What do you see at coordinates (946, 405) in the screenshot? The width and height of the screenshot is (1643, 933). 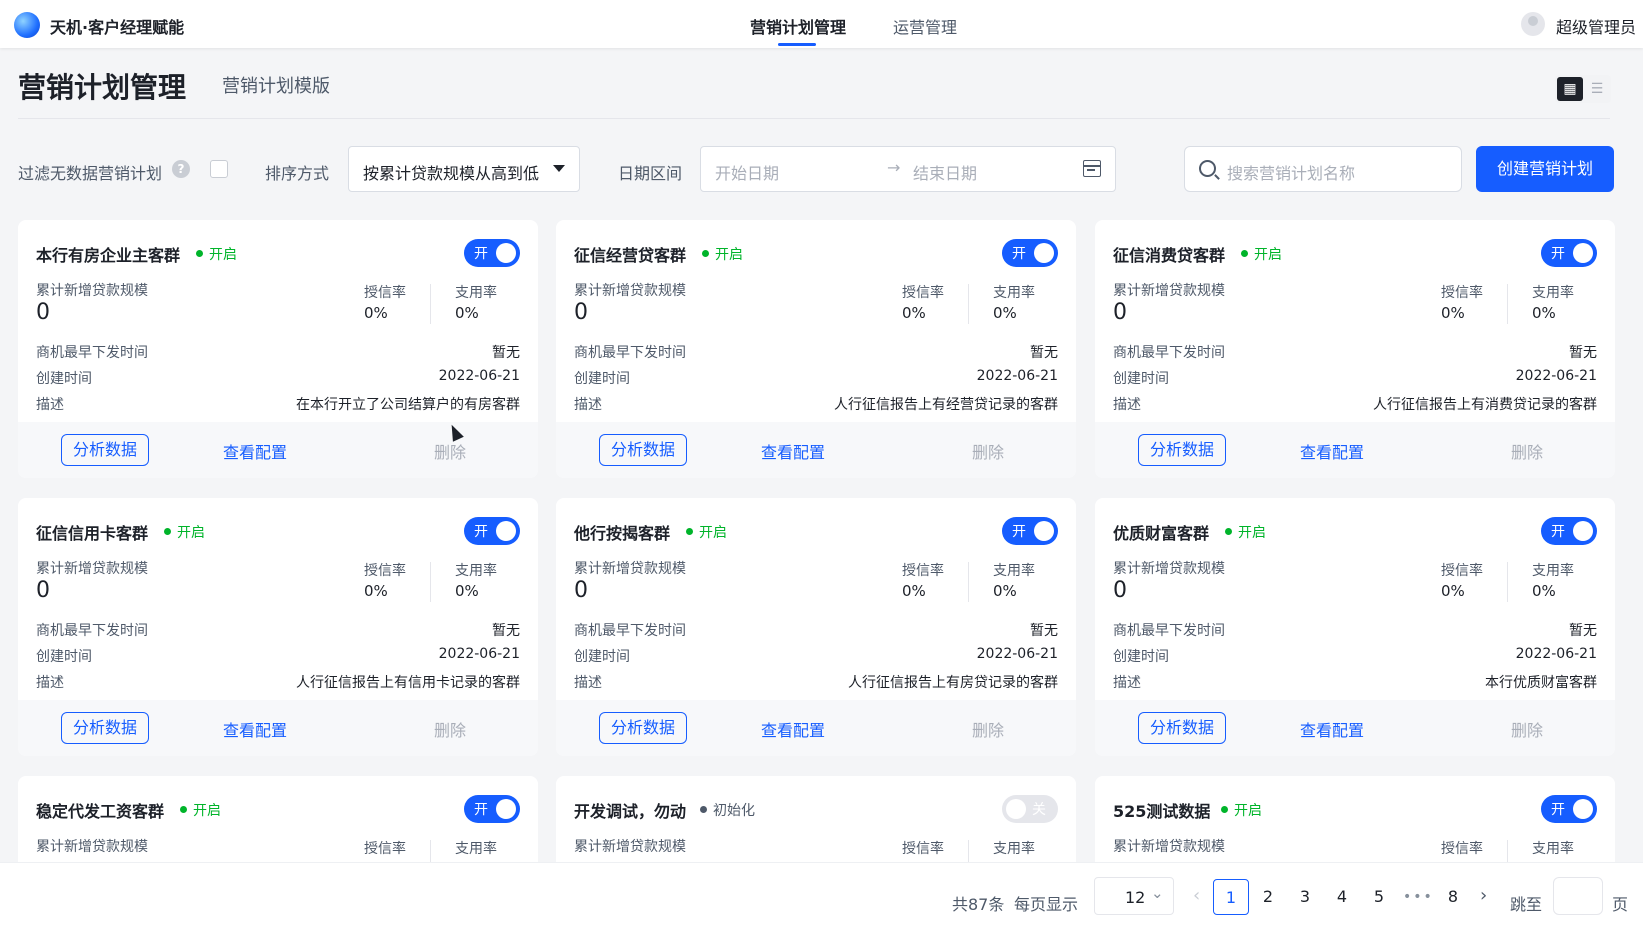 I see `description-value: 人行征信报告上有经营贷记录的客群` at bounding box center [946, 405].